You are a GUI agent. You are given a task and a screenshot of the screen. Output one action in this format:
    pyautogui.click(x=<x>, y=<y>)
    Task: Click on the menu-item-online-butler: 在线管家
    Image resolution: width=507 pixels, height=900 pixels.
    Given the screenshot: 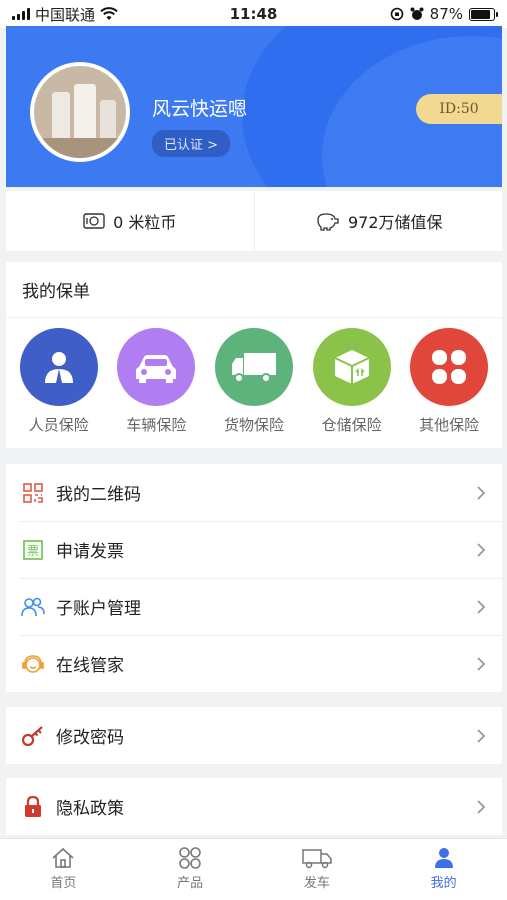 What is the action you would take?
    pyautogui.click(x=254, y=663)
    